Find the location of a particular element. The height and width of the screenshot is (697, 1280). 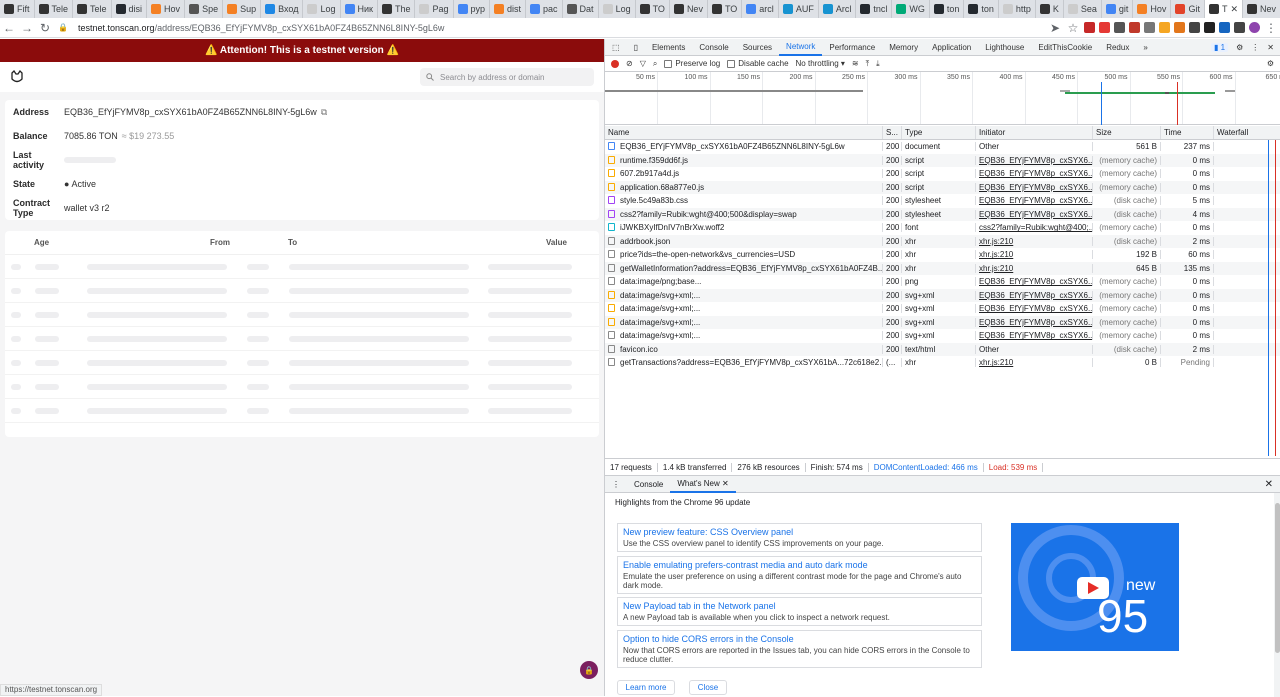

whats-new-title: New preview feature: CSS Overview panel is located at coordinates (799, 532).